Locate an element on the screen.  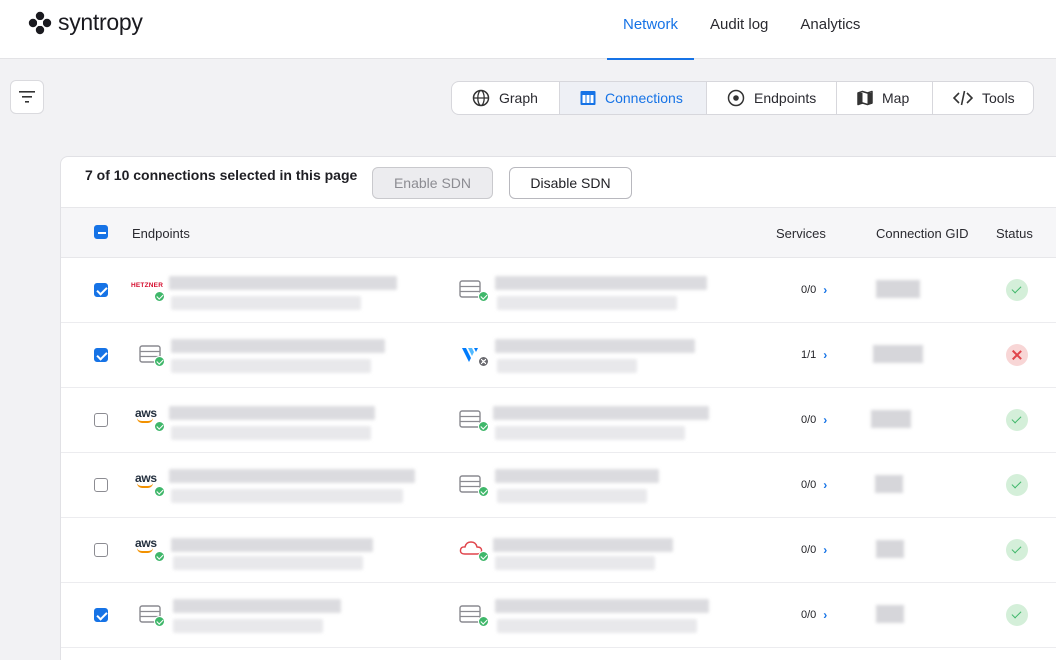
code-icon is located at coordinates (963, 98).